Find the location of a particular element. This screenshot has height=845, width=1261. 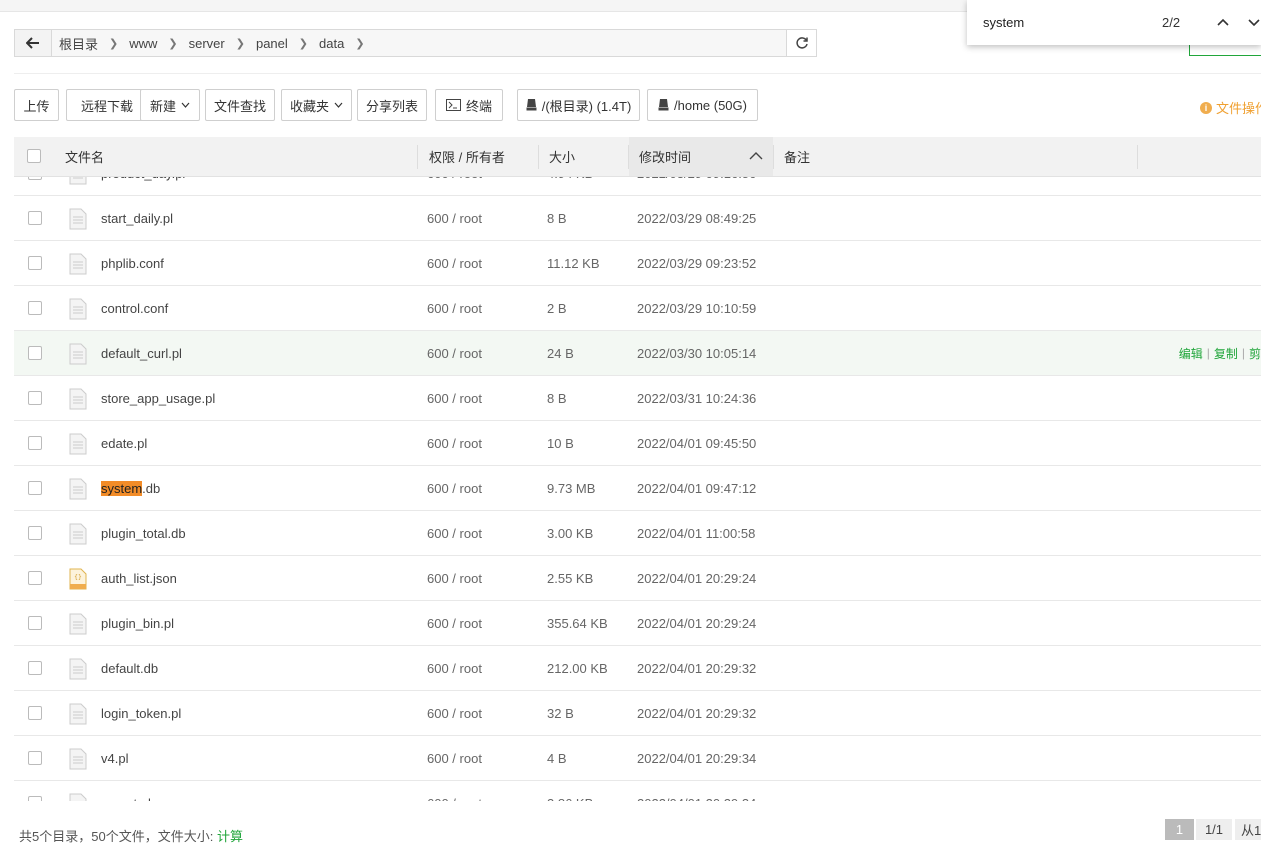

find-input: system is located at coordinates (1003, 22).